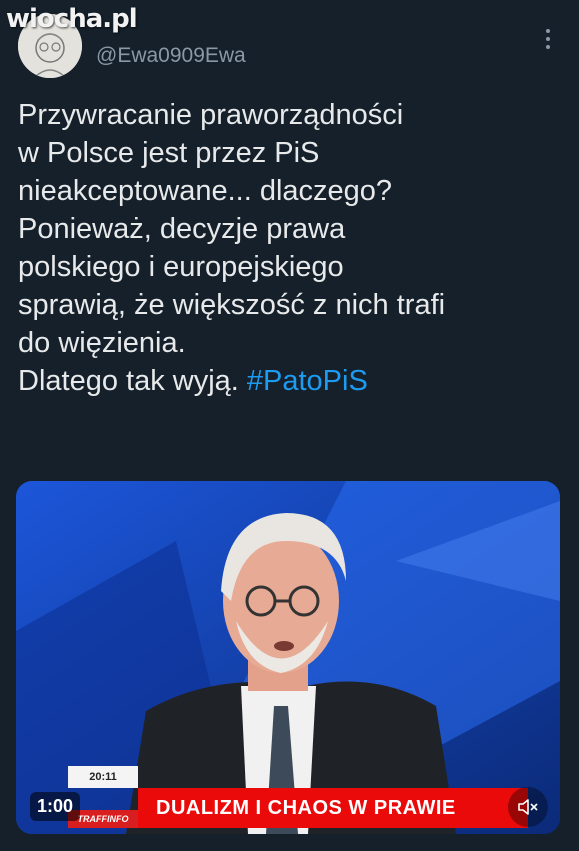  Describe the element at coordinates (132, 381) in the screenshot. I see `tweet-line-text: Dlatego tak wyją.` at that location.